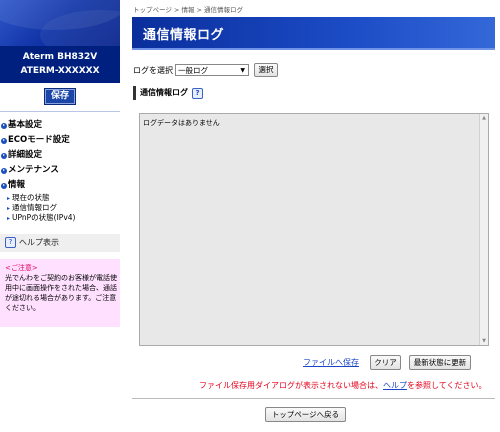 This screenshot has width=500, height=432. I want to click on section-title-text: 通信情報ログ, so click(164, 92).